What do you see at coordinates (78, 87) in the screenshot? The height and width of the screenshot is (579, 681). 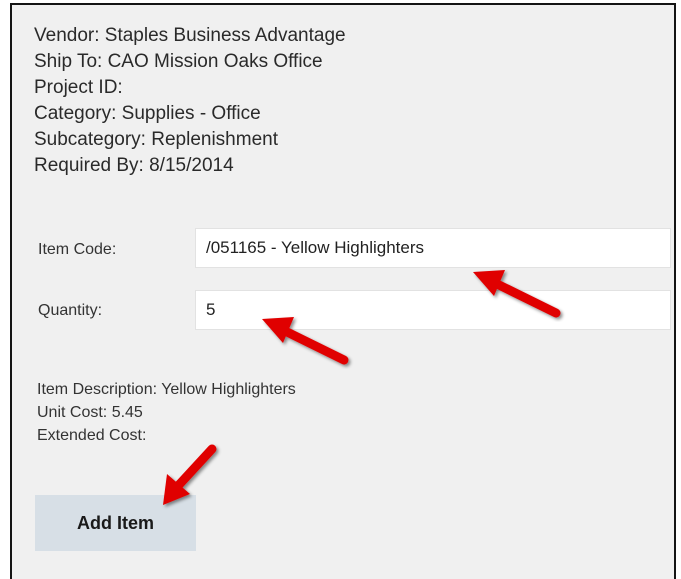 I see `project-id-text: Project ID:` at bounding box center [78, 87].